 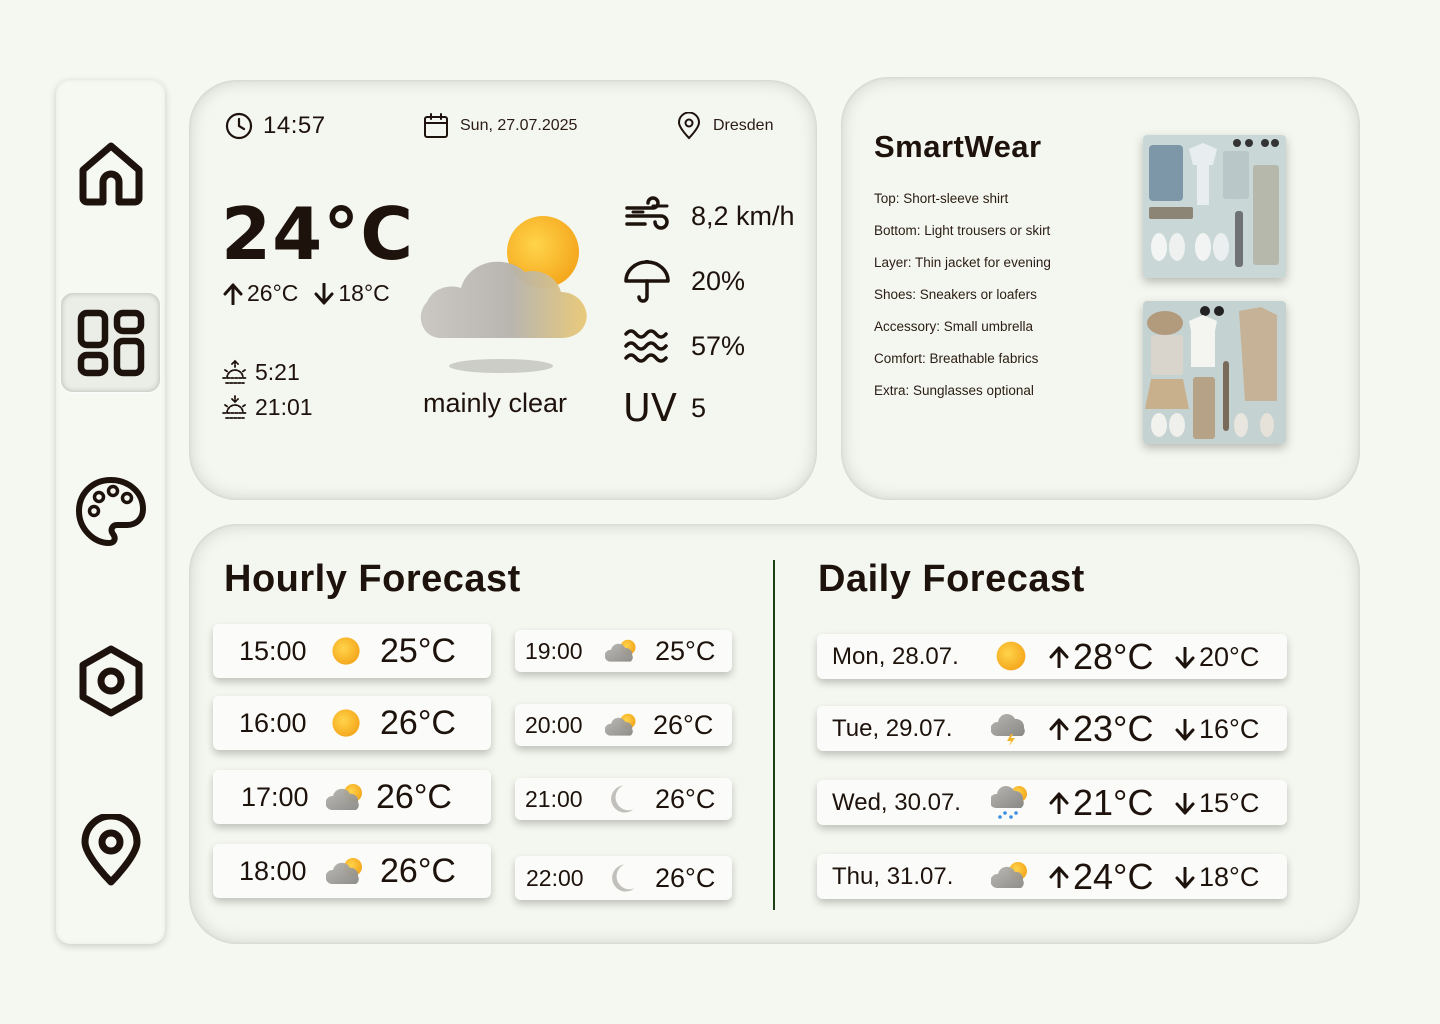 I want to click on hourly-card: 19:00 25°C, so click(x=623, y=651).